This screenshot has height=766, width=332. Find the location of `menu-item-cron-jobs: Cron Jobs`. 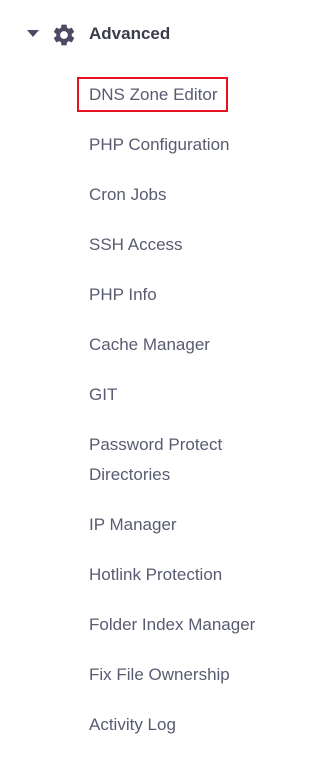

menu-item-cron-jobs: Cron Jobs is located at coordinates (127, 195).